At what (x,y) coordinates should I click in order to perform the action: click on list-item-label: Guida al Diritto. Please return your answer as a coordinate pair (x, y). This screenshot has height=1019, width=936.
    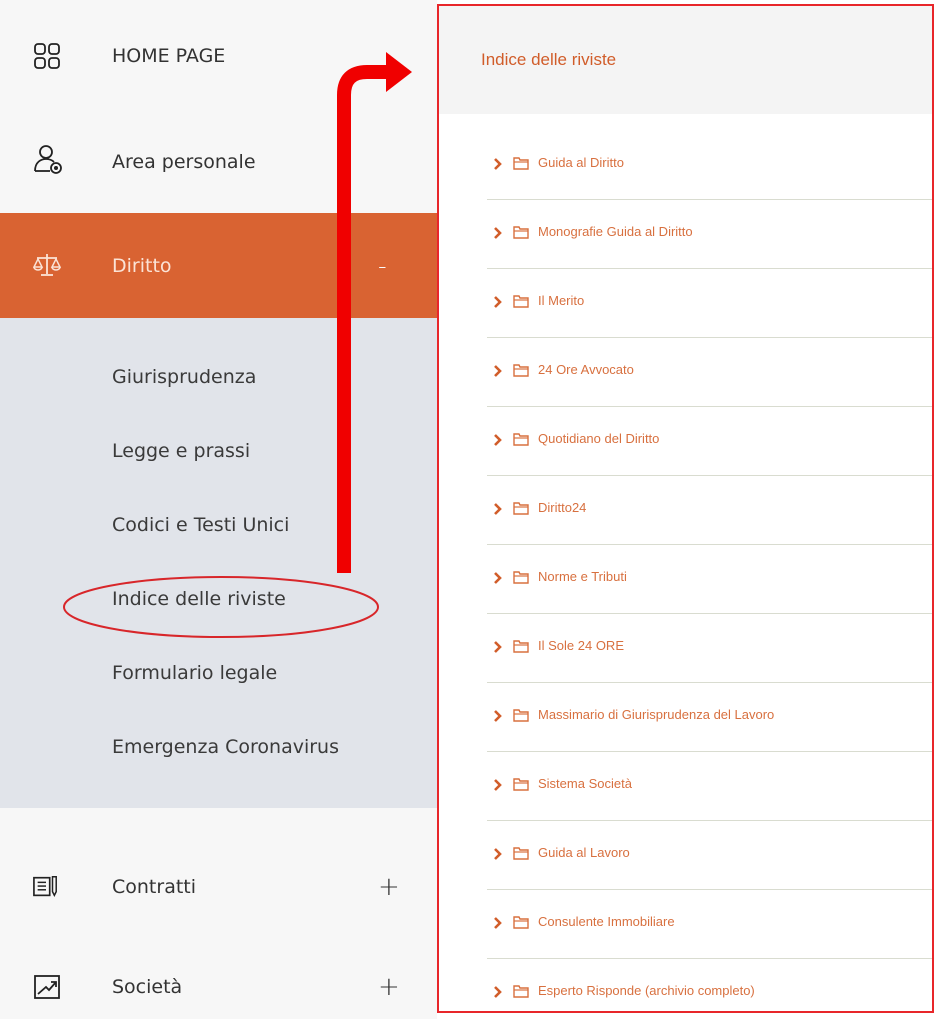
    Looking at the image, I should click on (581, 162).